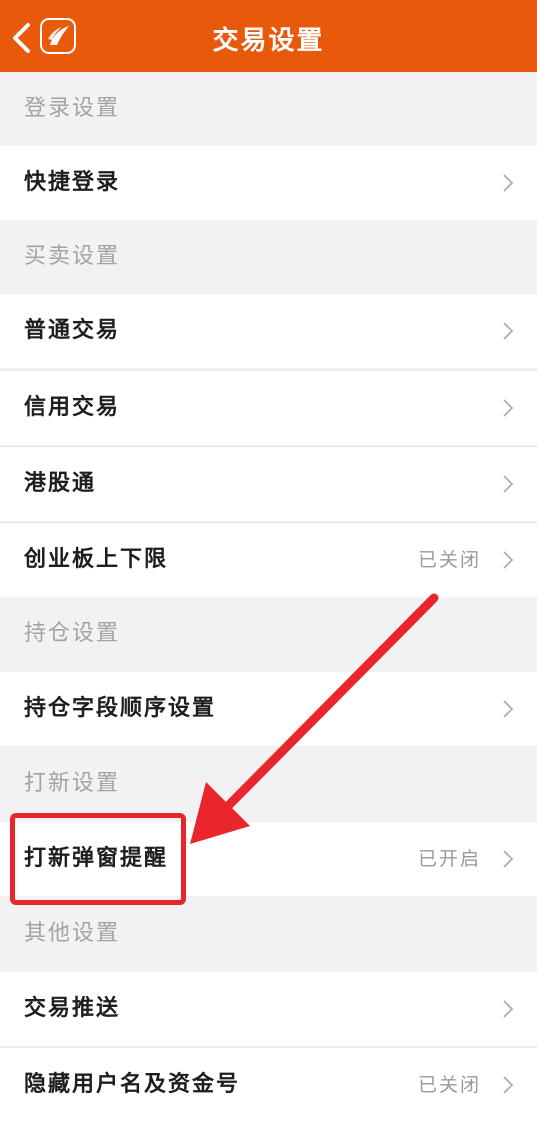  I want to click on row-position-field-order: 持仓字段顺序设置, so click(268, 709).